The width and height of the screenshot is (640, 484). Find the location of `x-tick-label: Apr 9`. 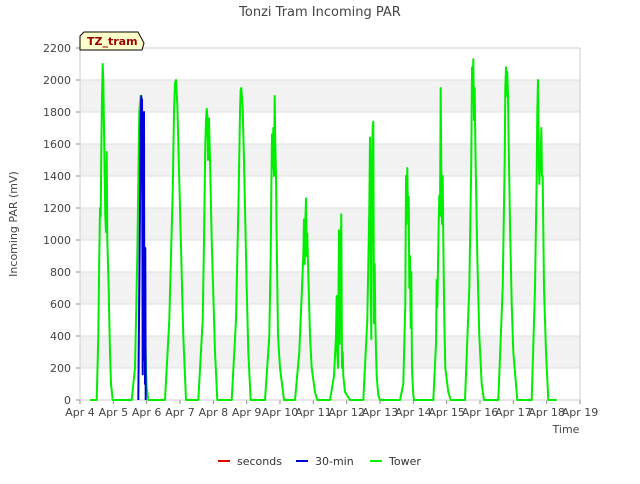

x-tick-label: Apr 9 is located at coordinates (247, 412).